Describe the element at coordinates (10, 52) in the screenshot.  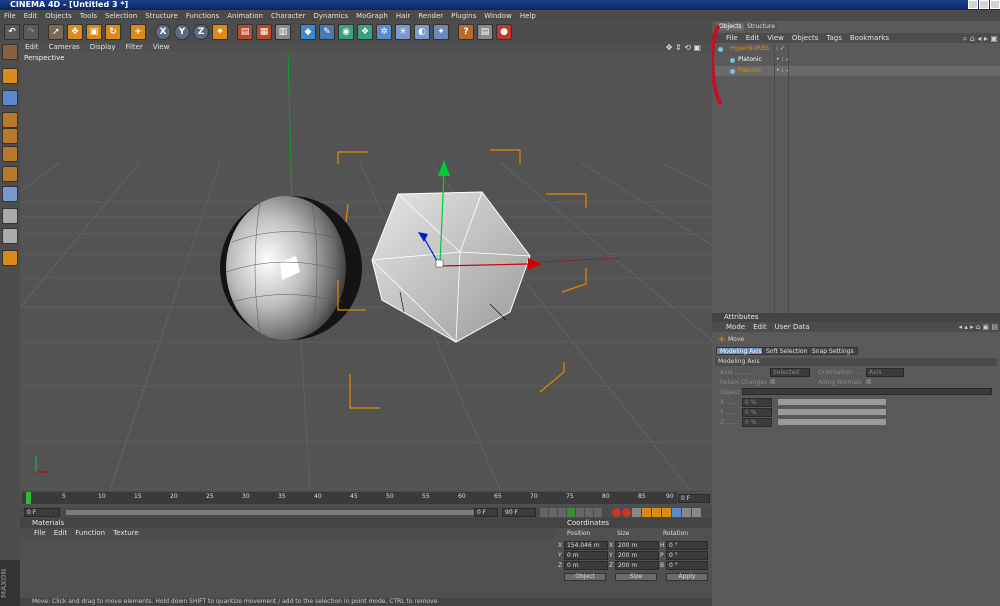
I see `make-editable-icon` at that location.